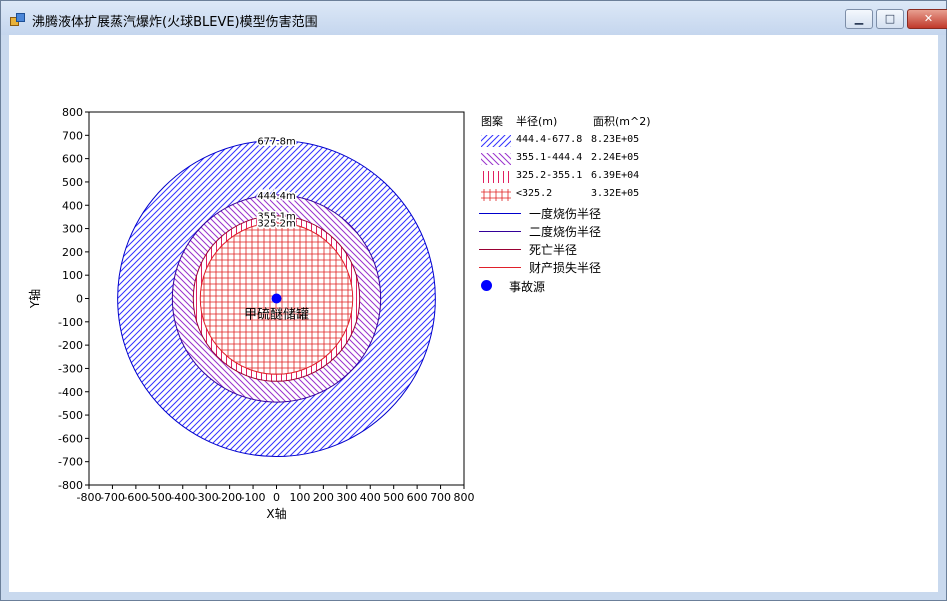 Image resolution: width=947 pixels, height=601 pixels. I want to click on legend-line-label: 二度烧伤半径, so click(565, 232).